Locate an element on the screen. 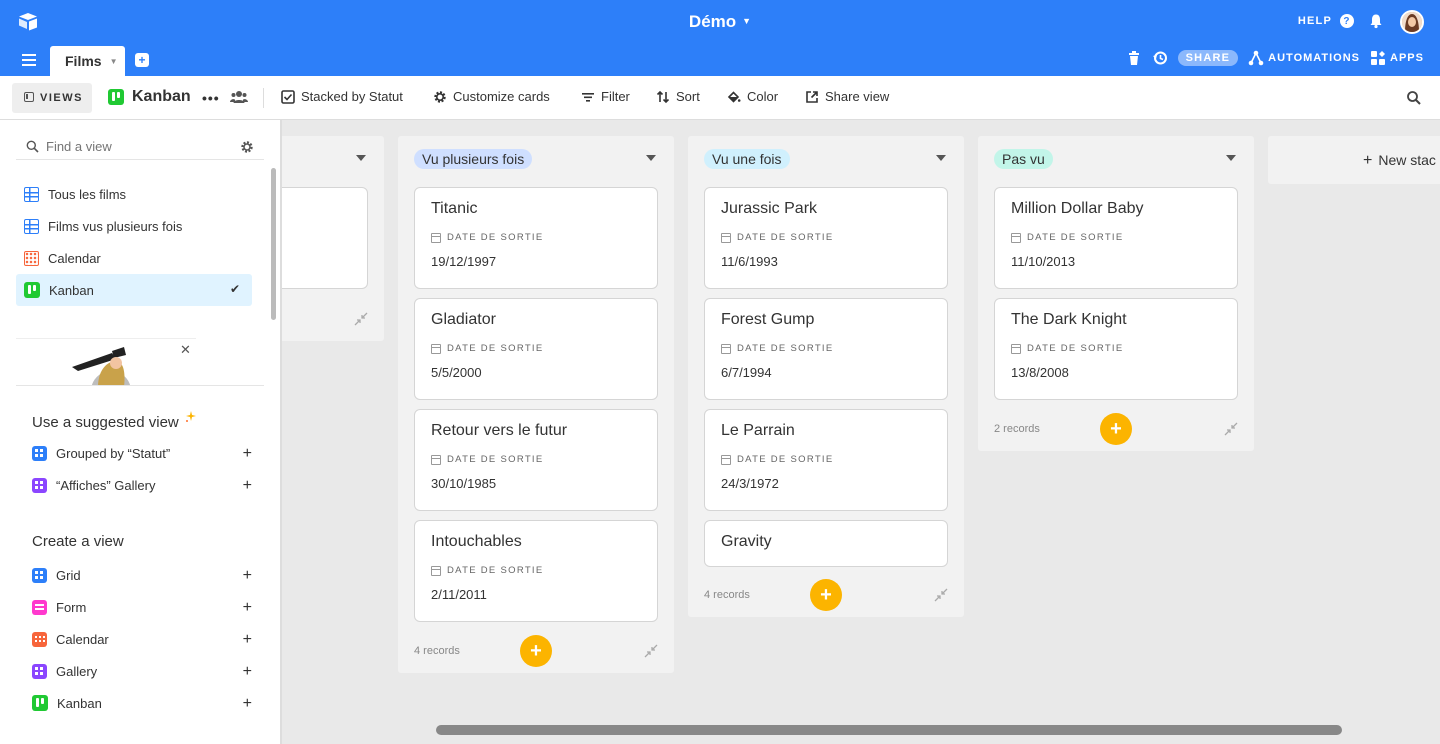 Image resolution: width=1440 pixels, height=744 pixels. view-item-kanban: Kanban ✔ is located at coordinates (134, 290).